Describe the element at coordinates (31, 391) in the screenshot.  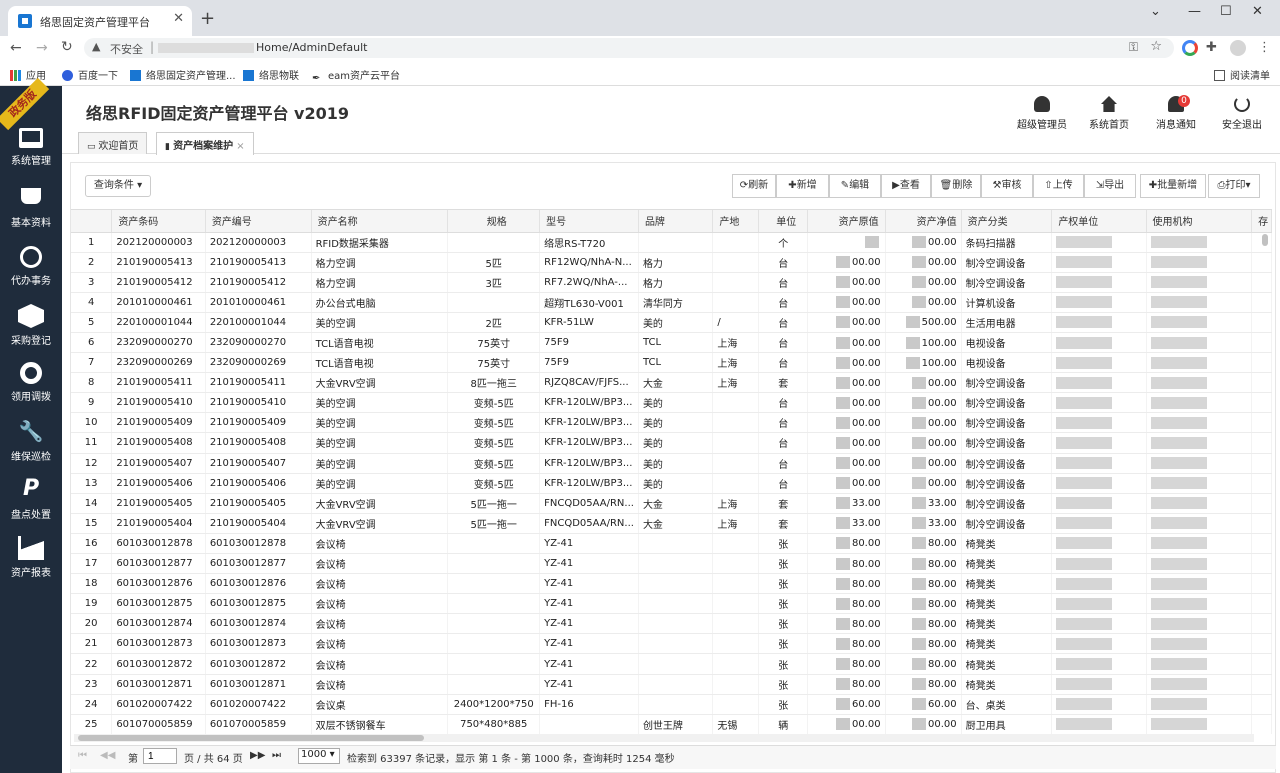
I see `sidebar-item-transfer: 领用调拨` at that location.